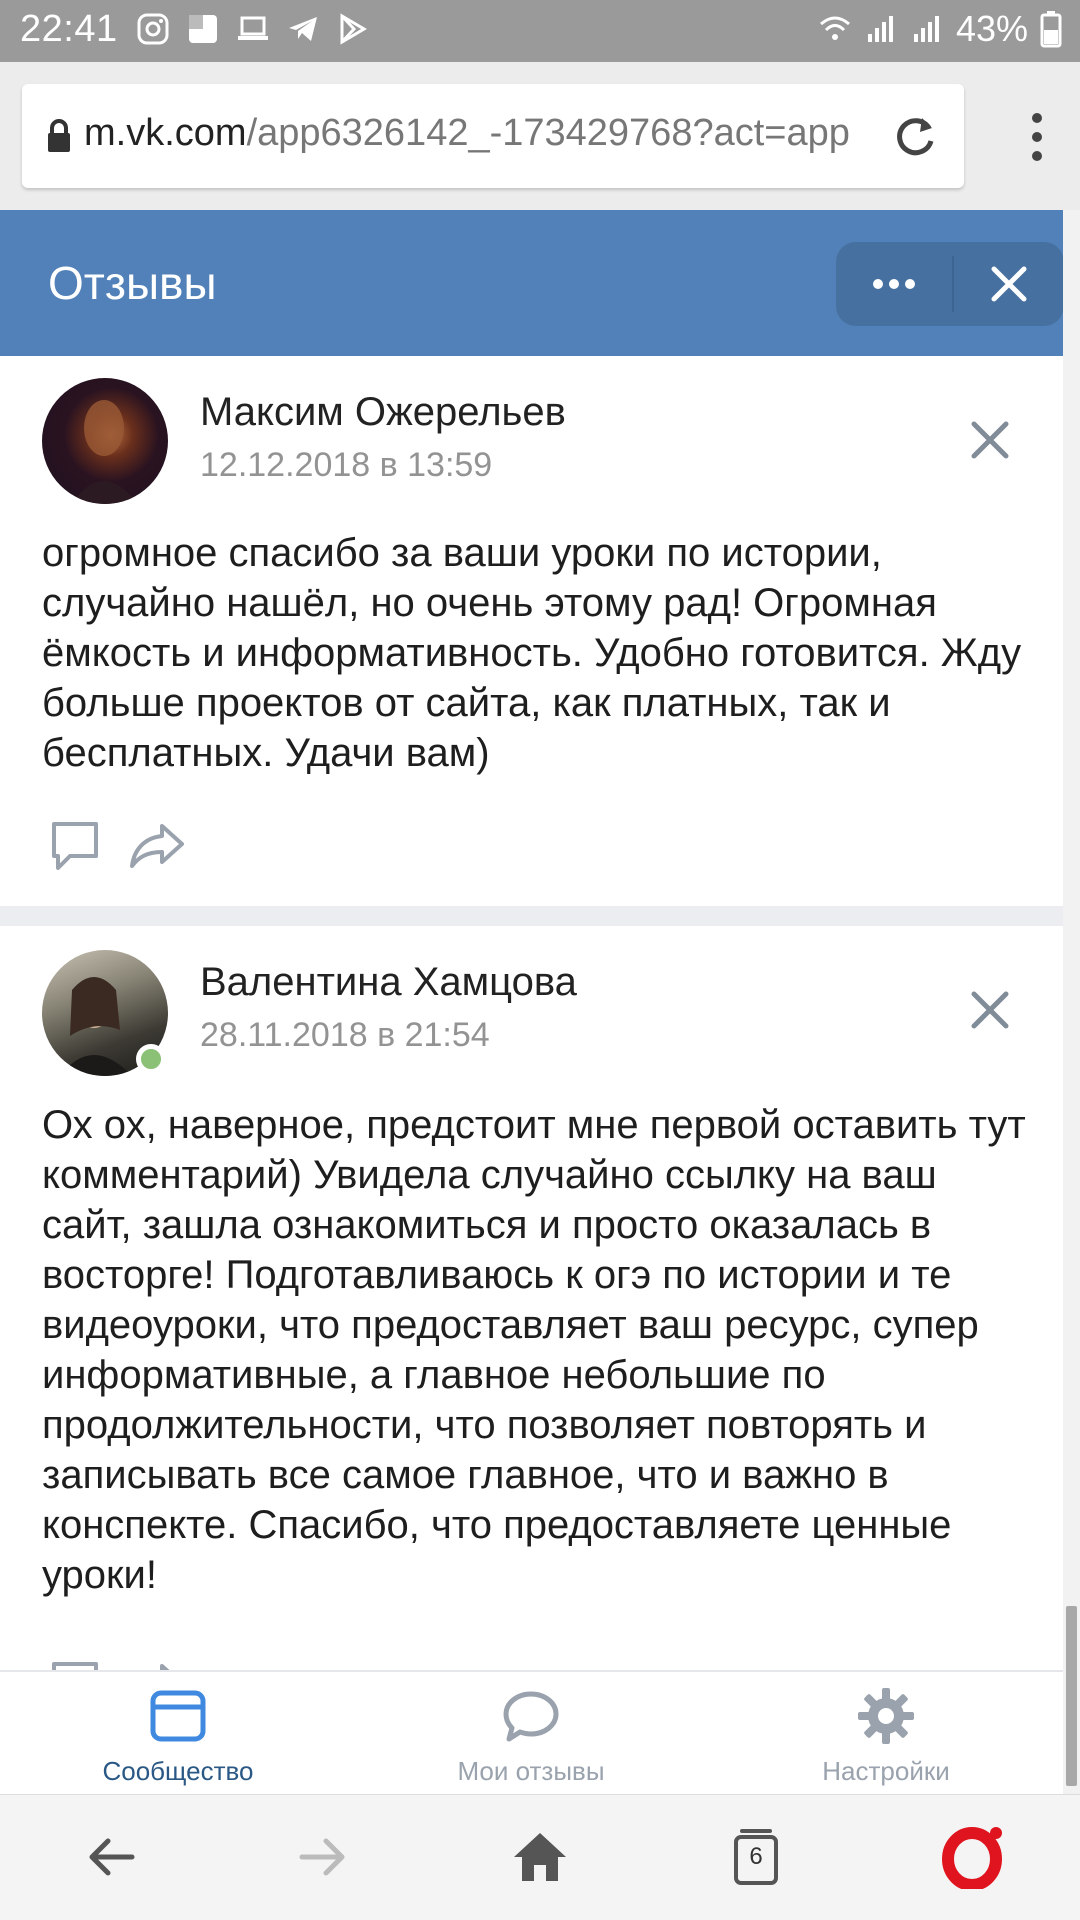  Describe the element at coordinates (915, 137) in the screenshot. I see `reload-icon` at that location.